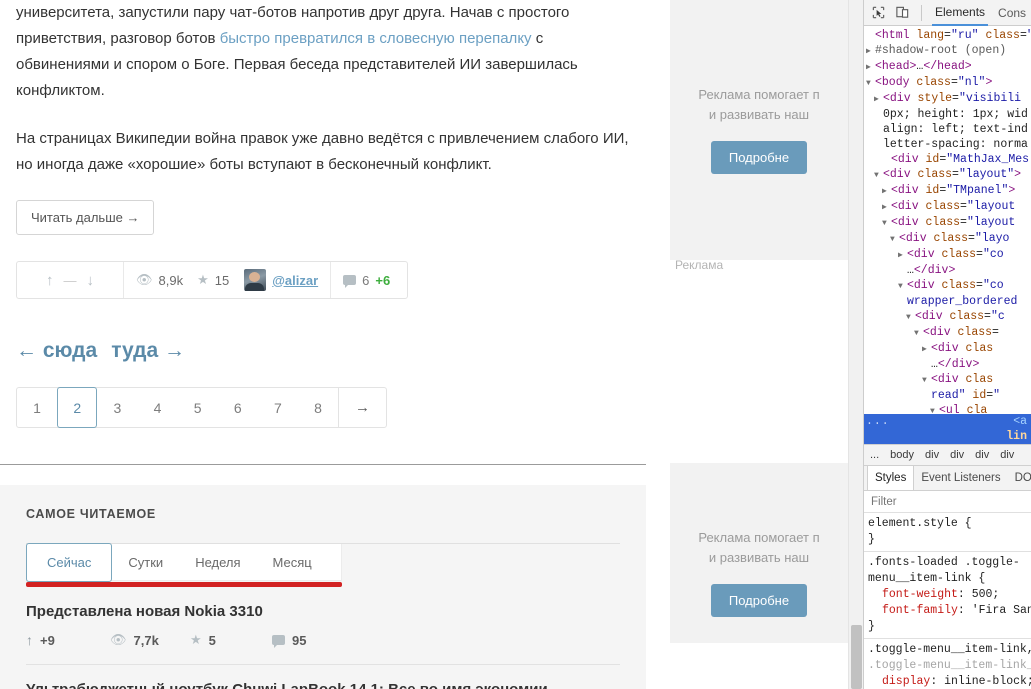  I want to click on css-rule: element.style {}, so click(947, 532).